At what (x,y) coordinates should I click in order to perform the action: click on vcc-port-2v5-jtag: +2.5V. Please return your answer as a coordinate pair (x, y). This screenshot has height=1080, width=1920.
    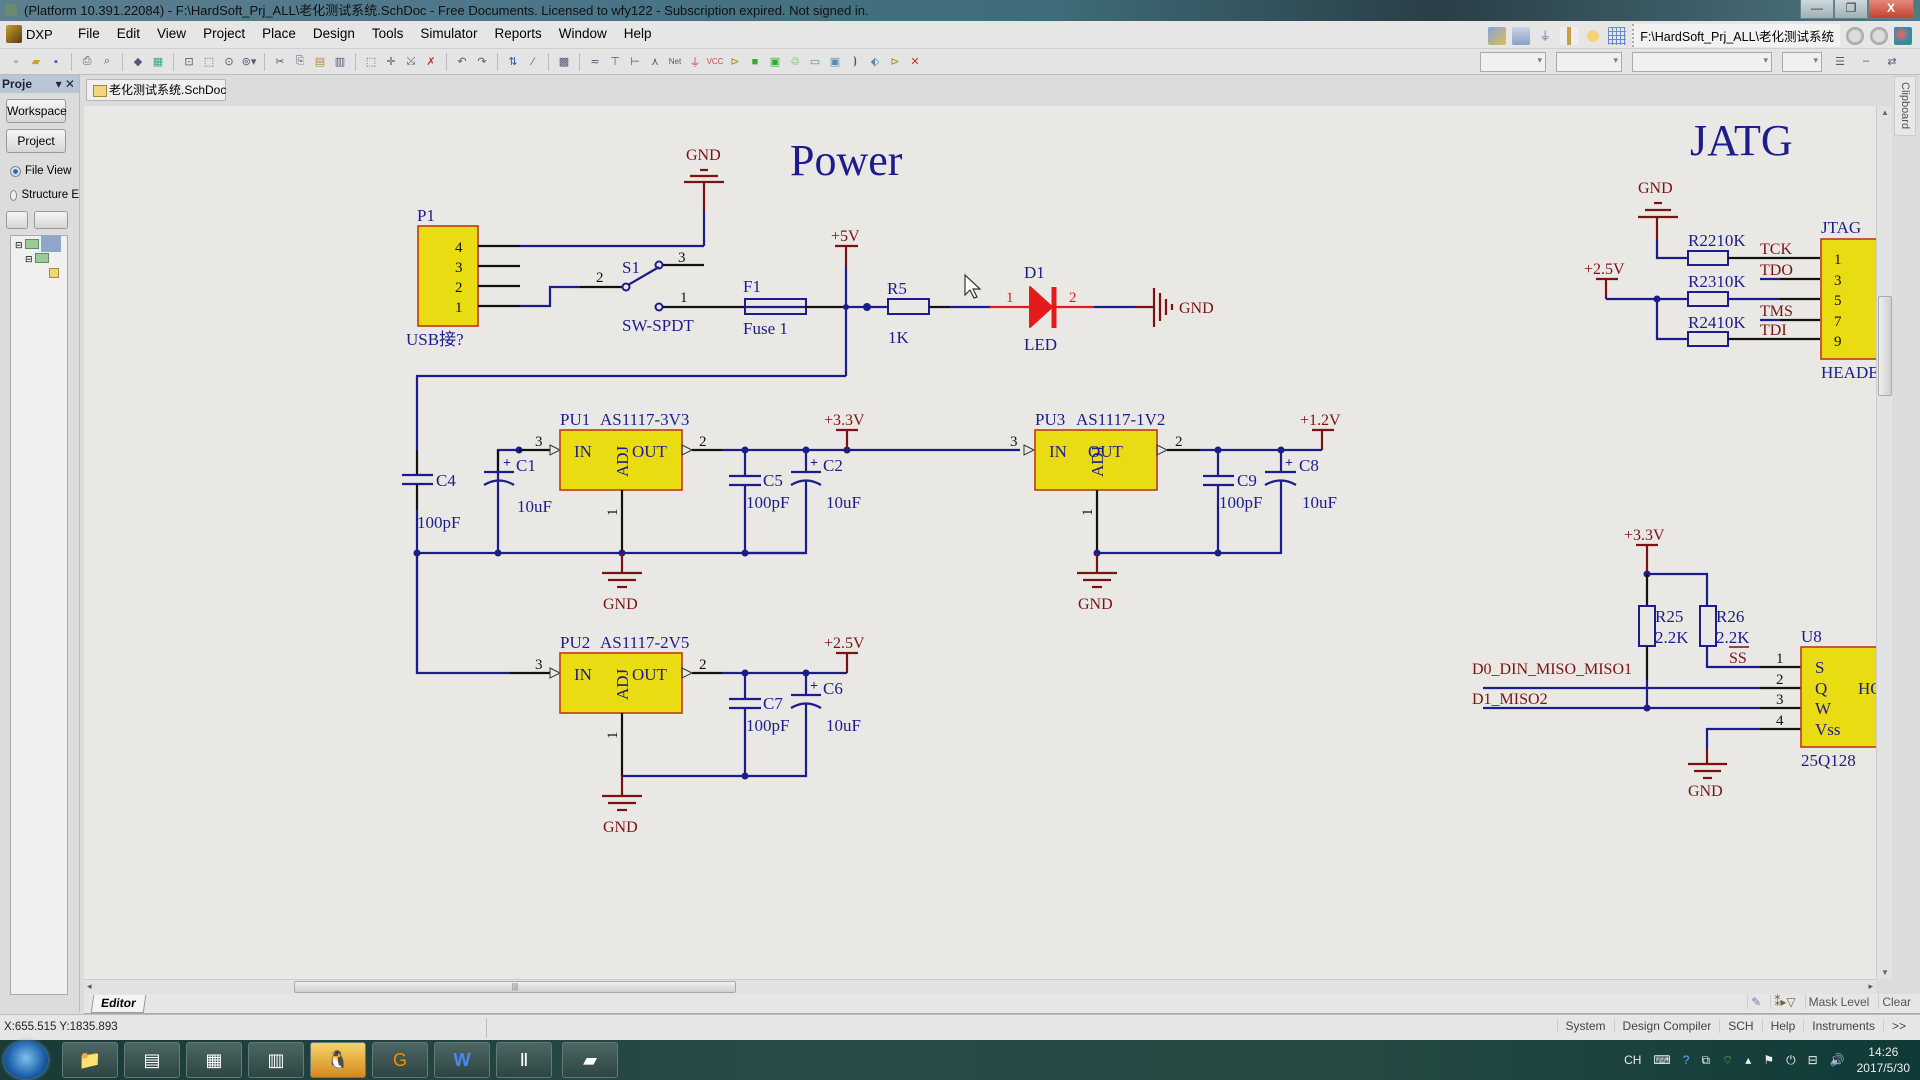
    Looking at the image, I should click on (1636, 301).